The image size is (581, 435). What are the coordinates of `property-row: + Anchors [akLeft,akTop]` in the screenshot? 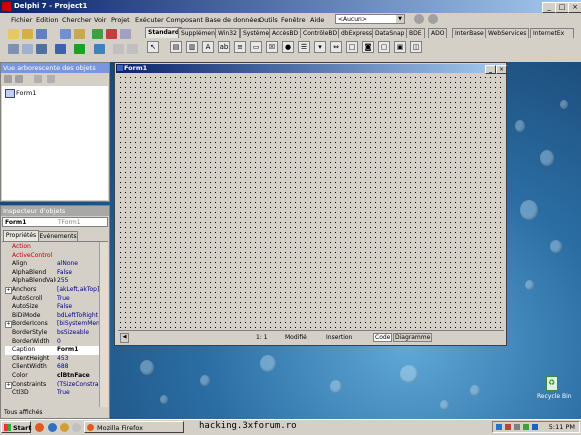 It's located at (53, 290).